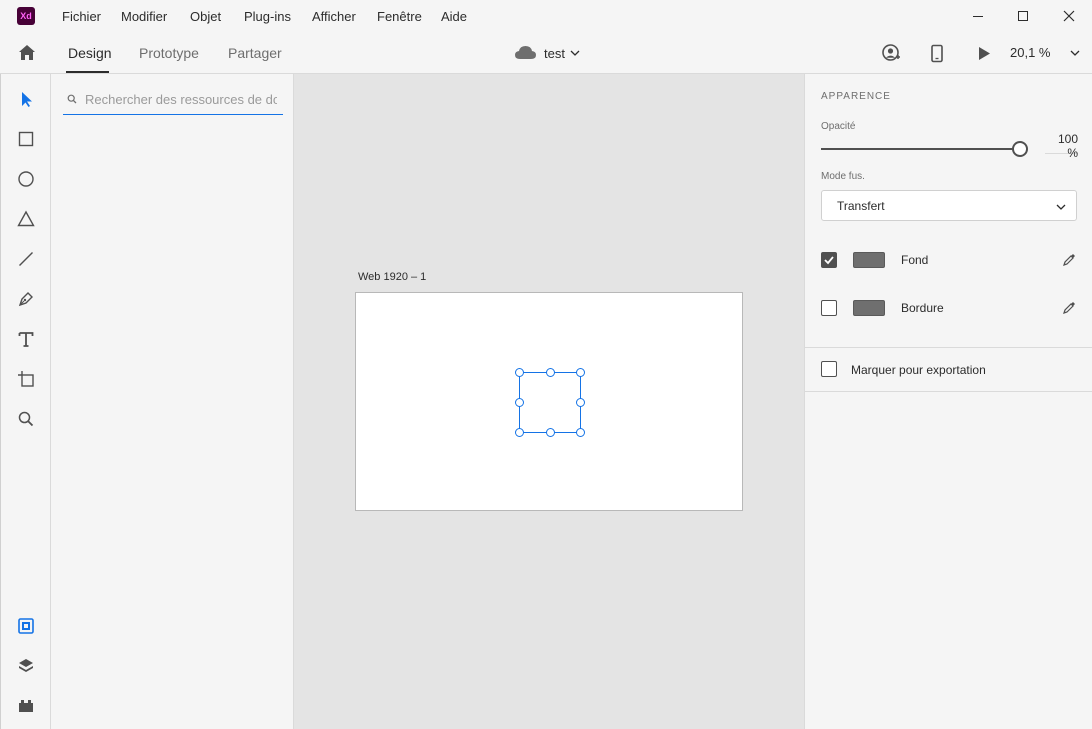 The height and width of the screenshot is (729, 1092). Describe the element at coordinates (843, 176) in the screenshot. I see `blend-mode-label: Mode fus.` at that location.